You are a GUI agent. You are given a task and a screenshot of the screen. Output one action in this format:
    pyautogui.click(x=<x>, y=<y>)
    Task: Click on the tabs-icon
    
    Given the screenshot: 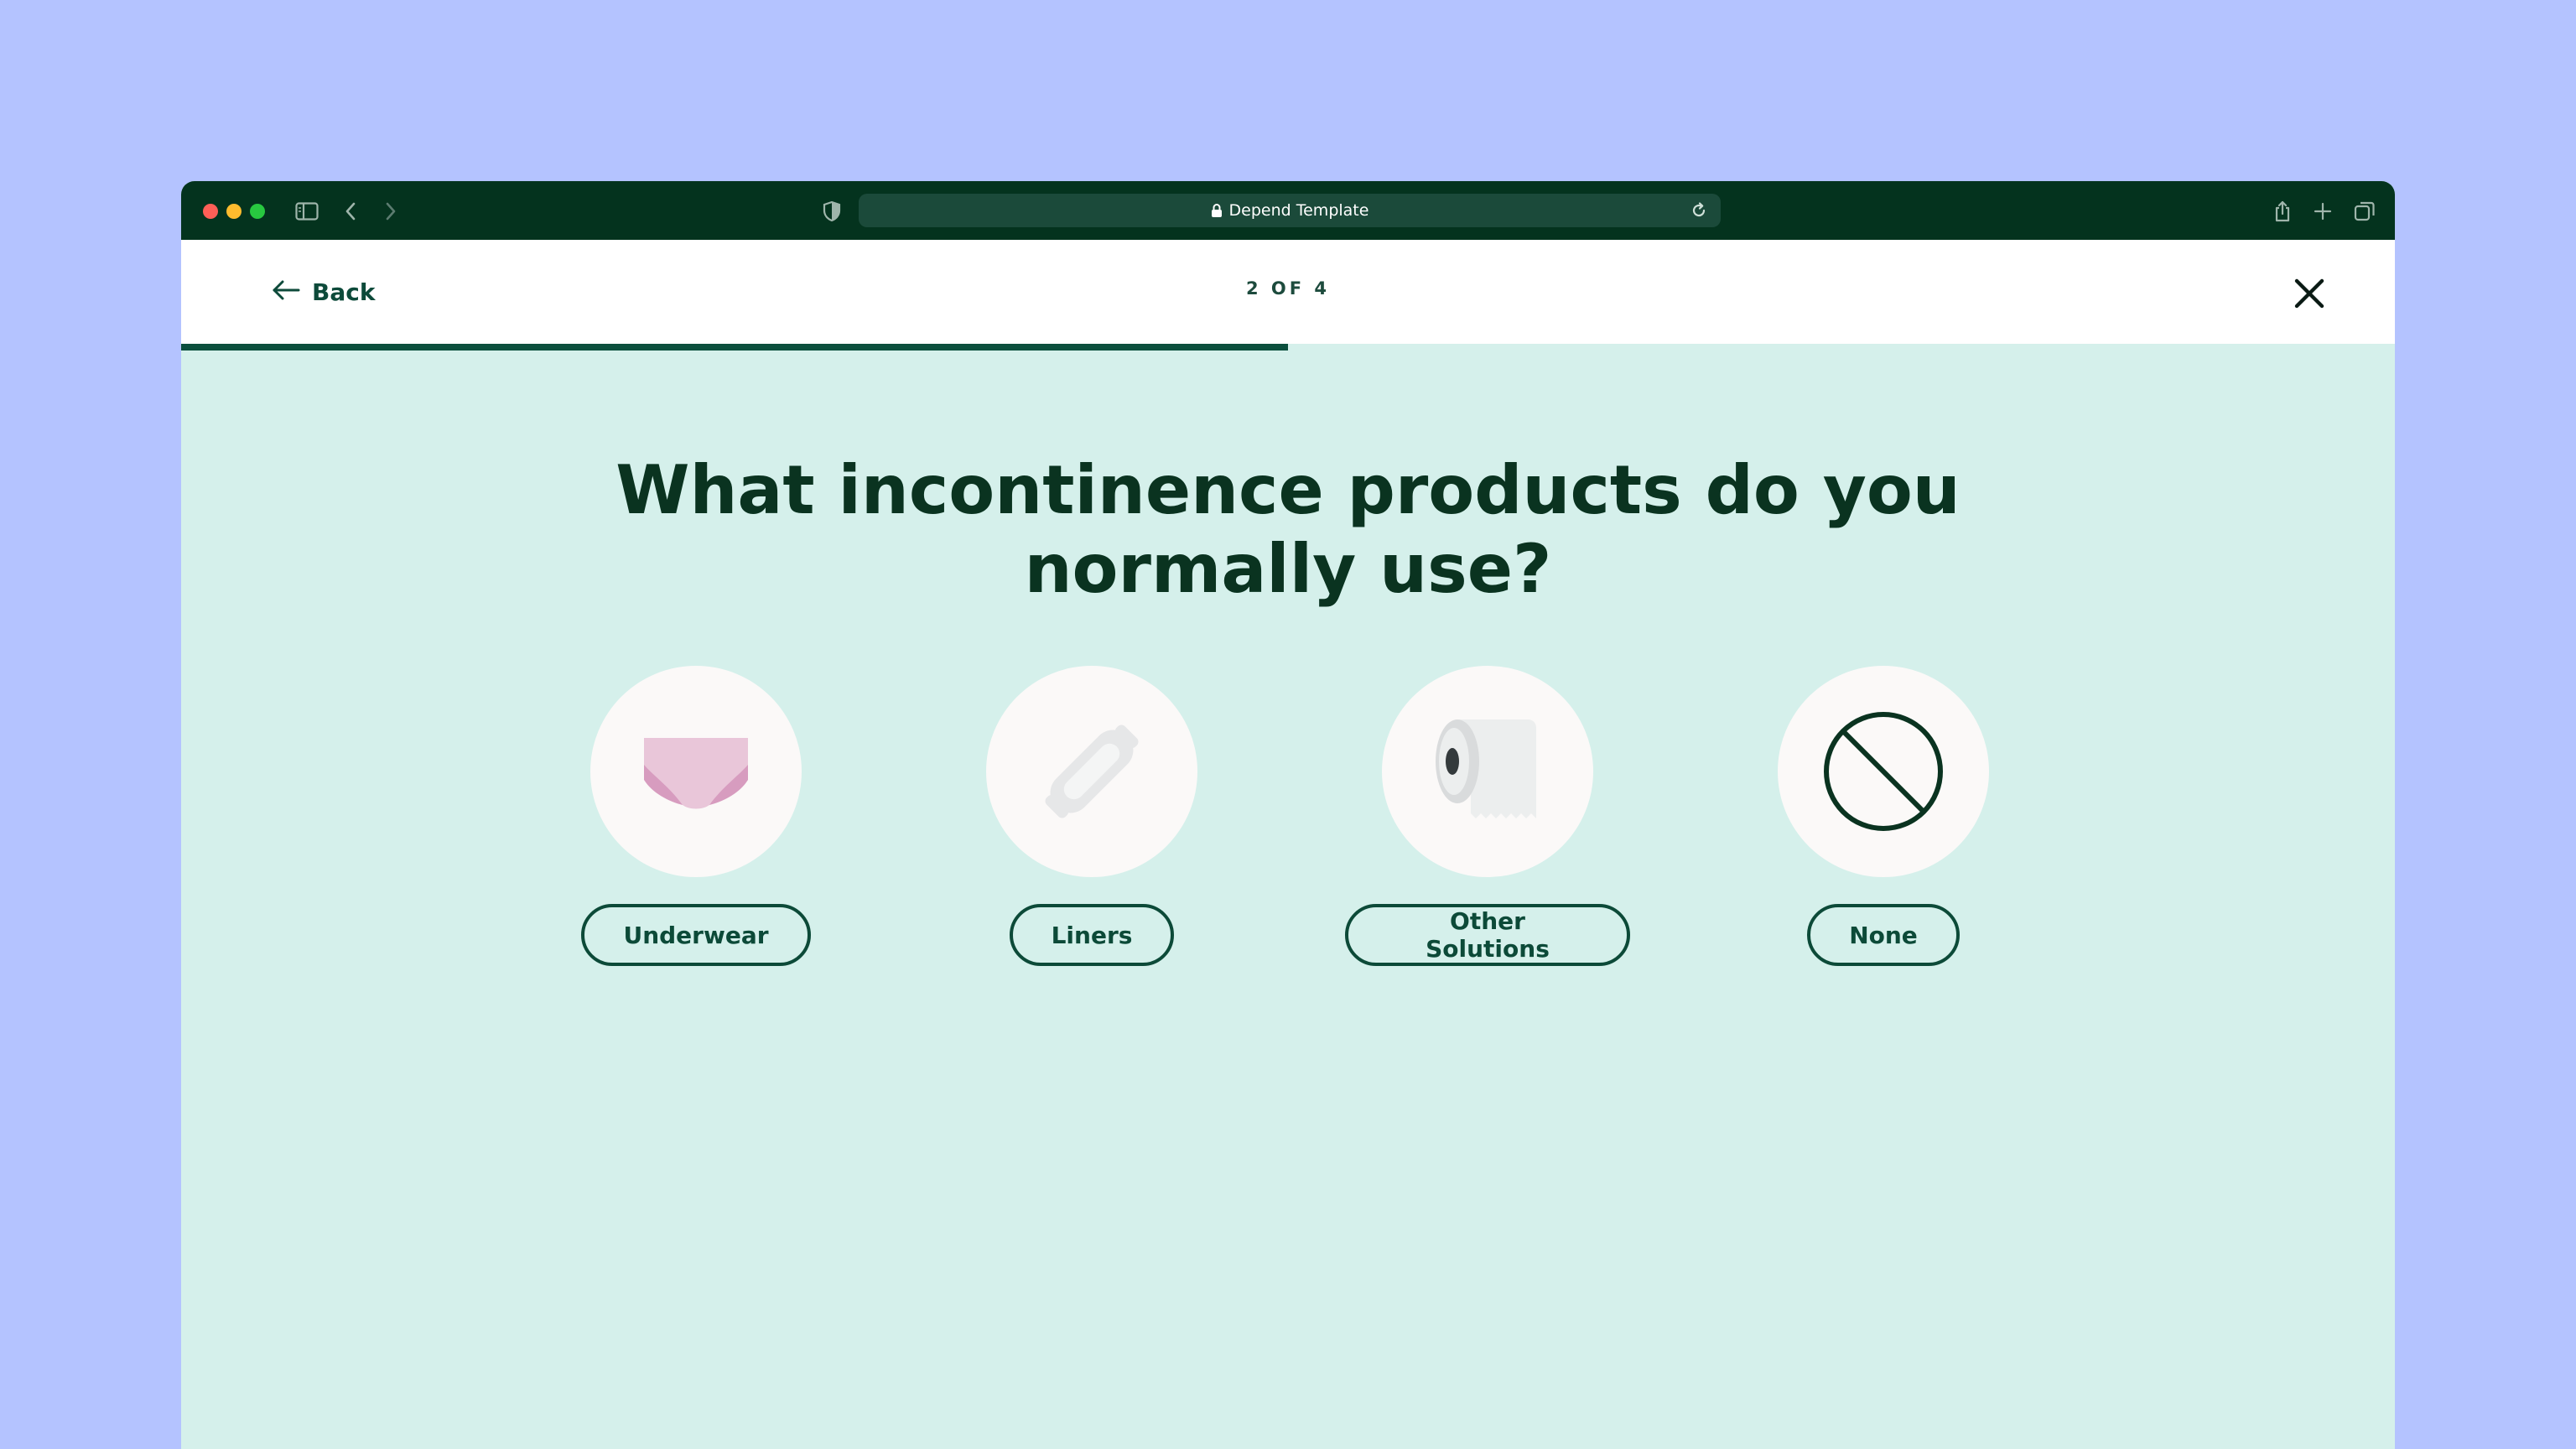 What is the action you would take?
    pyautogui.click(x=2364, y=211)
    